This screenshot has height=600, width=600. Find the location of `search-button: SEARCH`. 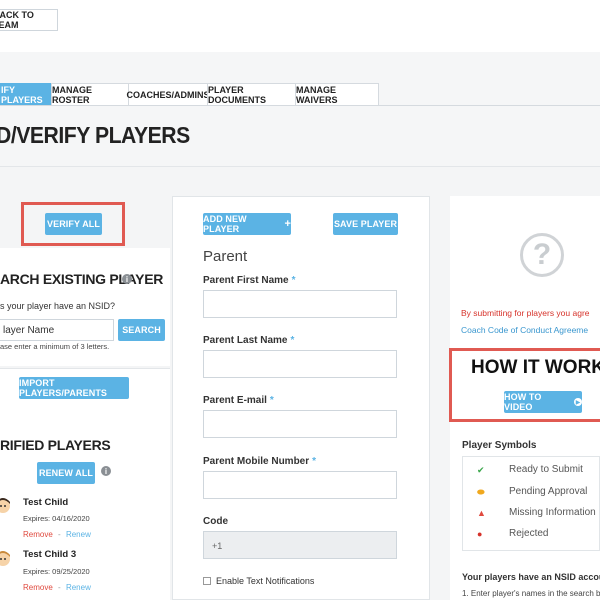

search-button: SEARCH is located at coordinates (141, 330).